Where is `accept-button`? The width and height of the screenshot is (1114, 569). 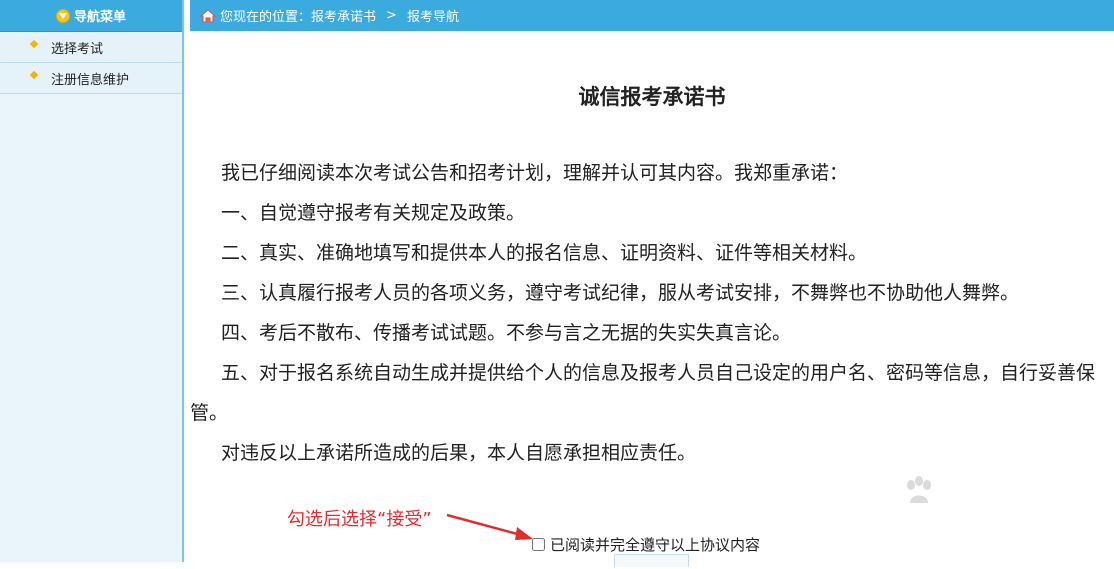 accept-button is located at coordinates (651, 560).